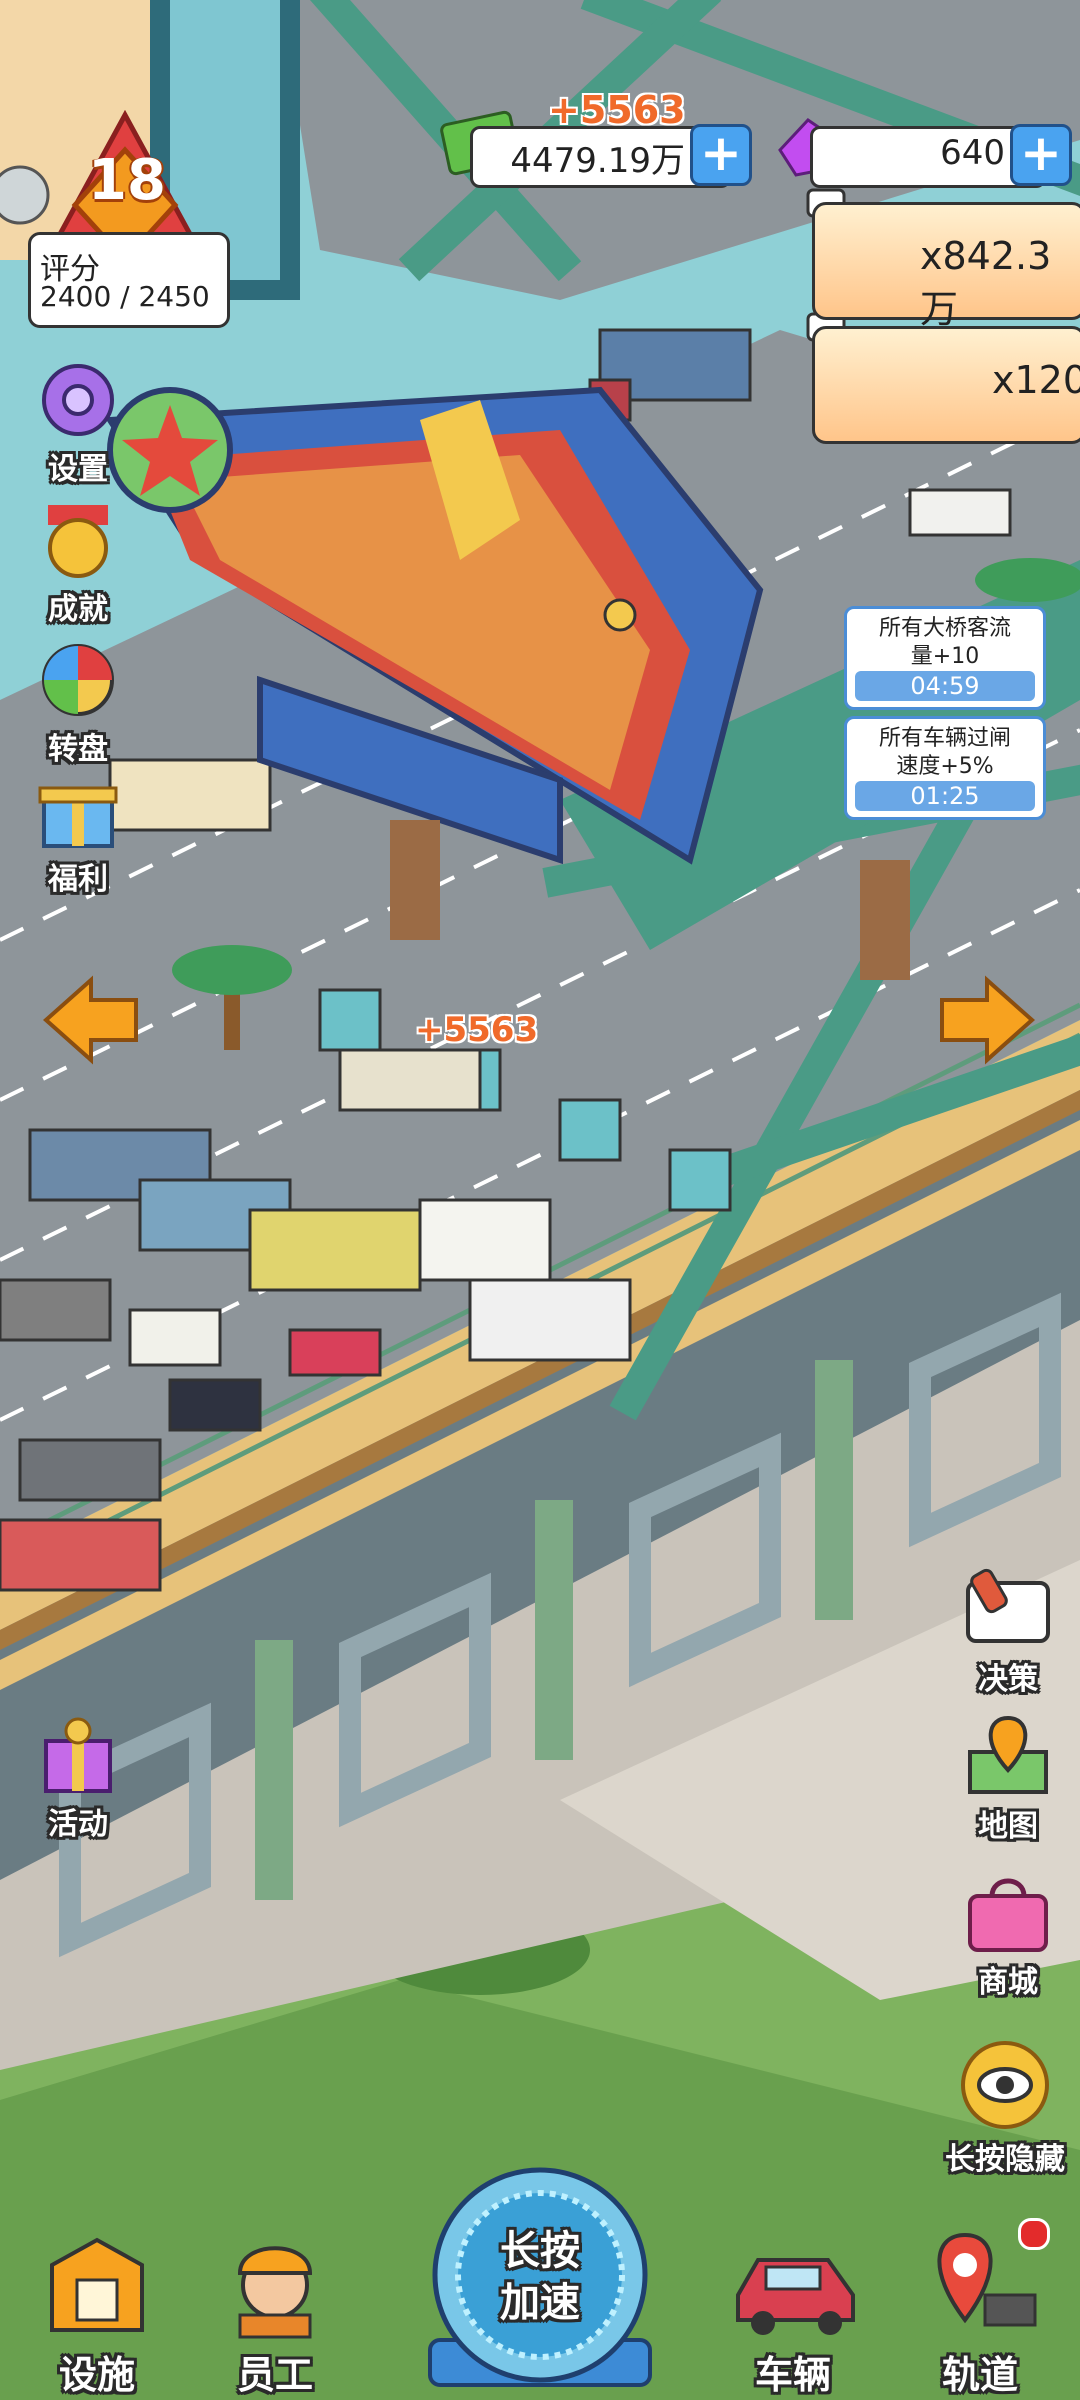 Image resolution: width=1080 pixels, height=2400 pixels. I want to click on staff-button: 员工, so click(275, 2311).